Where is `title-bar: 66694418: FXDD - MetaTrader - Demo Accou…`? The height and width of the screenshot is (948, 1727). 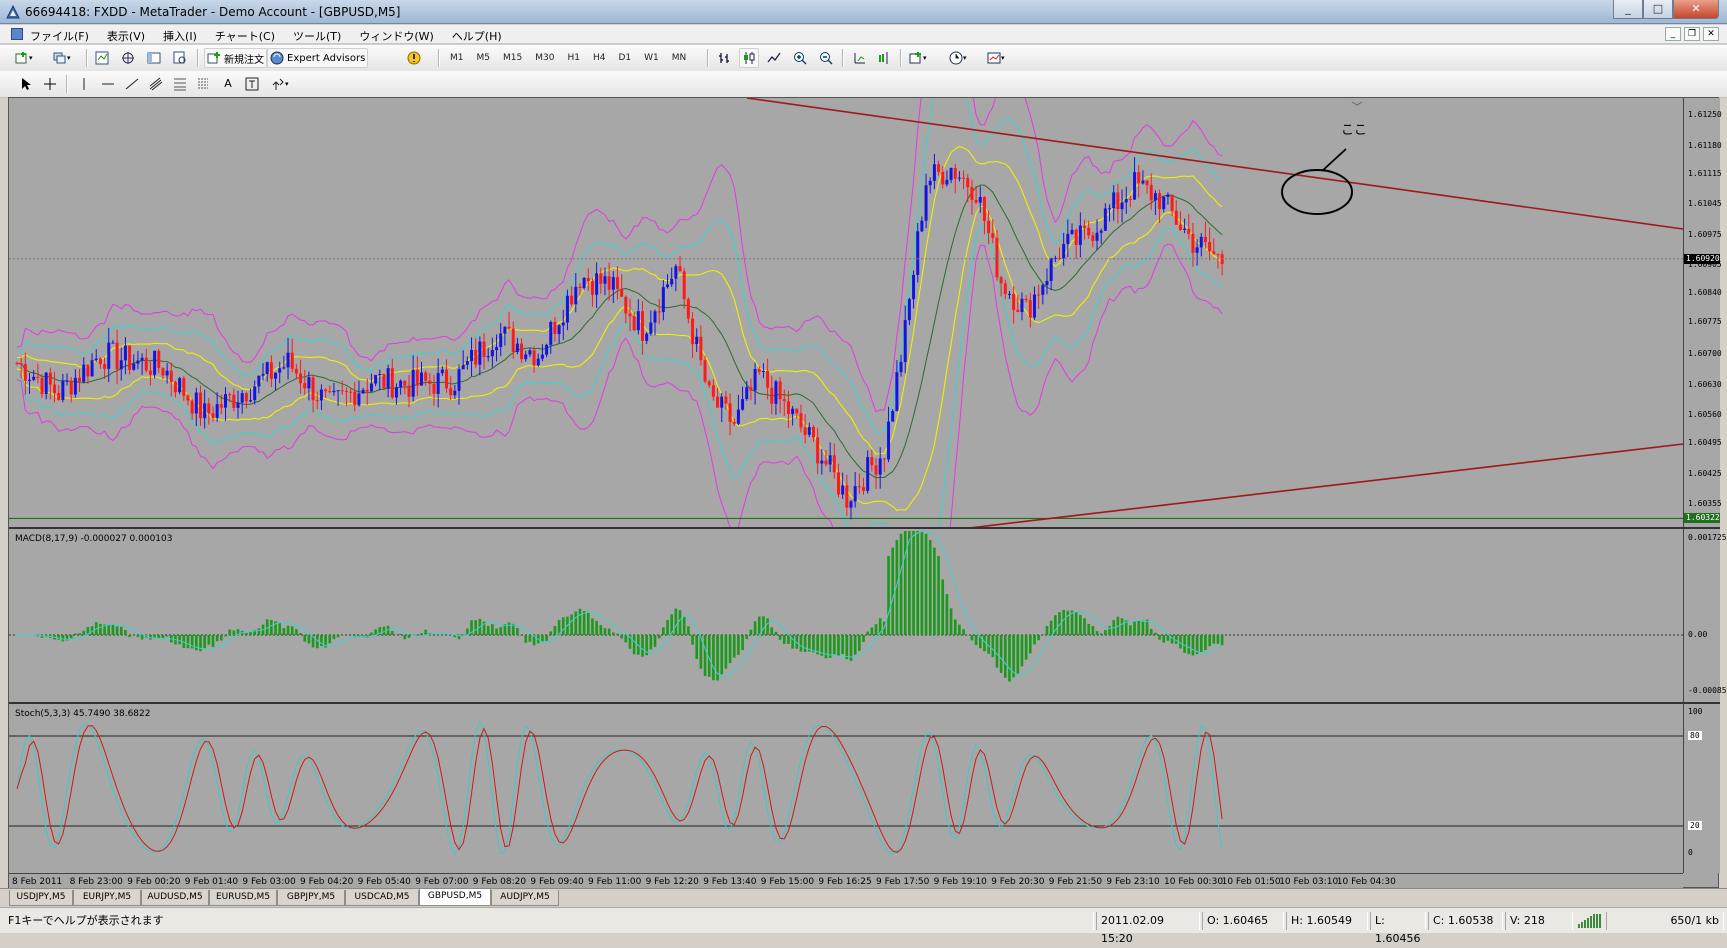
title-bar: 66694418: FXDD - MetaTrader - Demo Accou… is located at coordinates (863, 12).